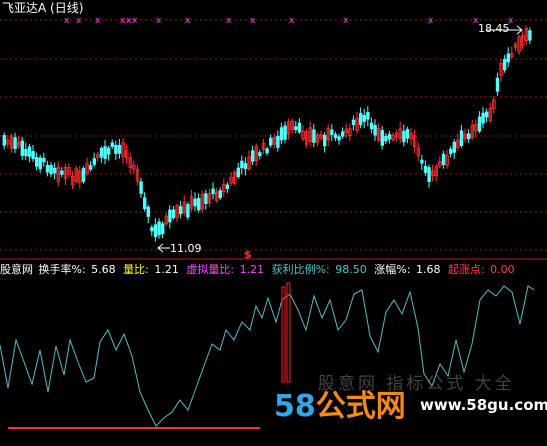 The image size is (547, 446). I want to click on volume-ratio-label: 量比:, so click(136, 269).